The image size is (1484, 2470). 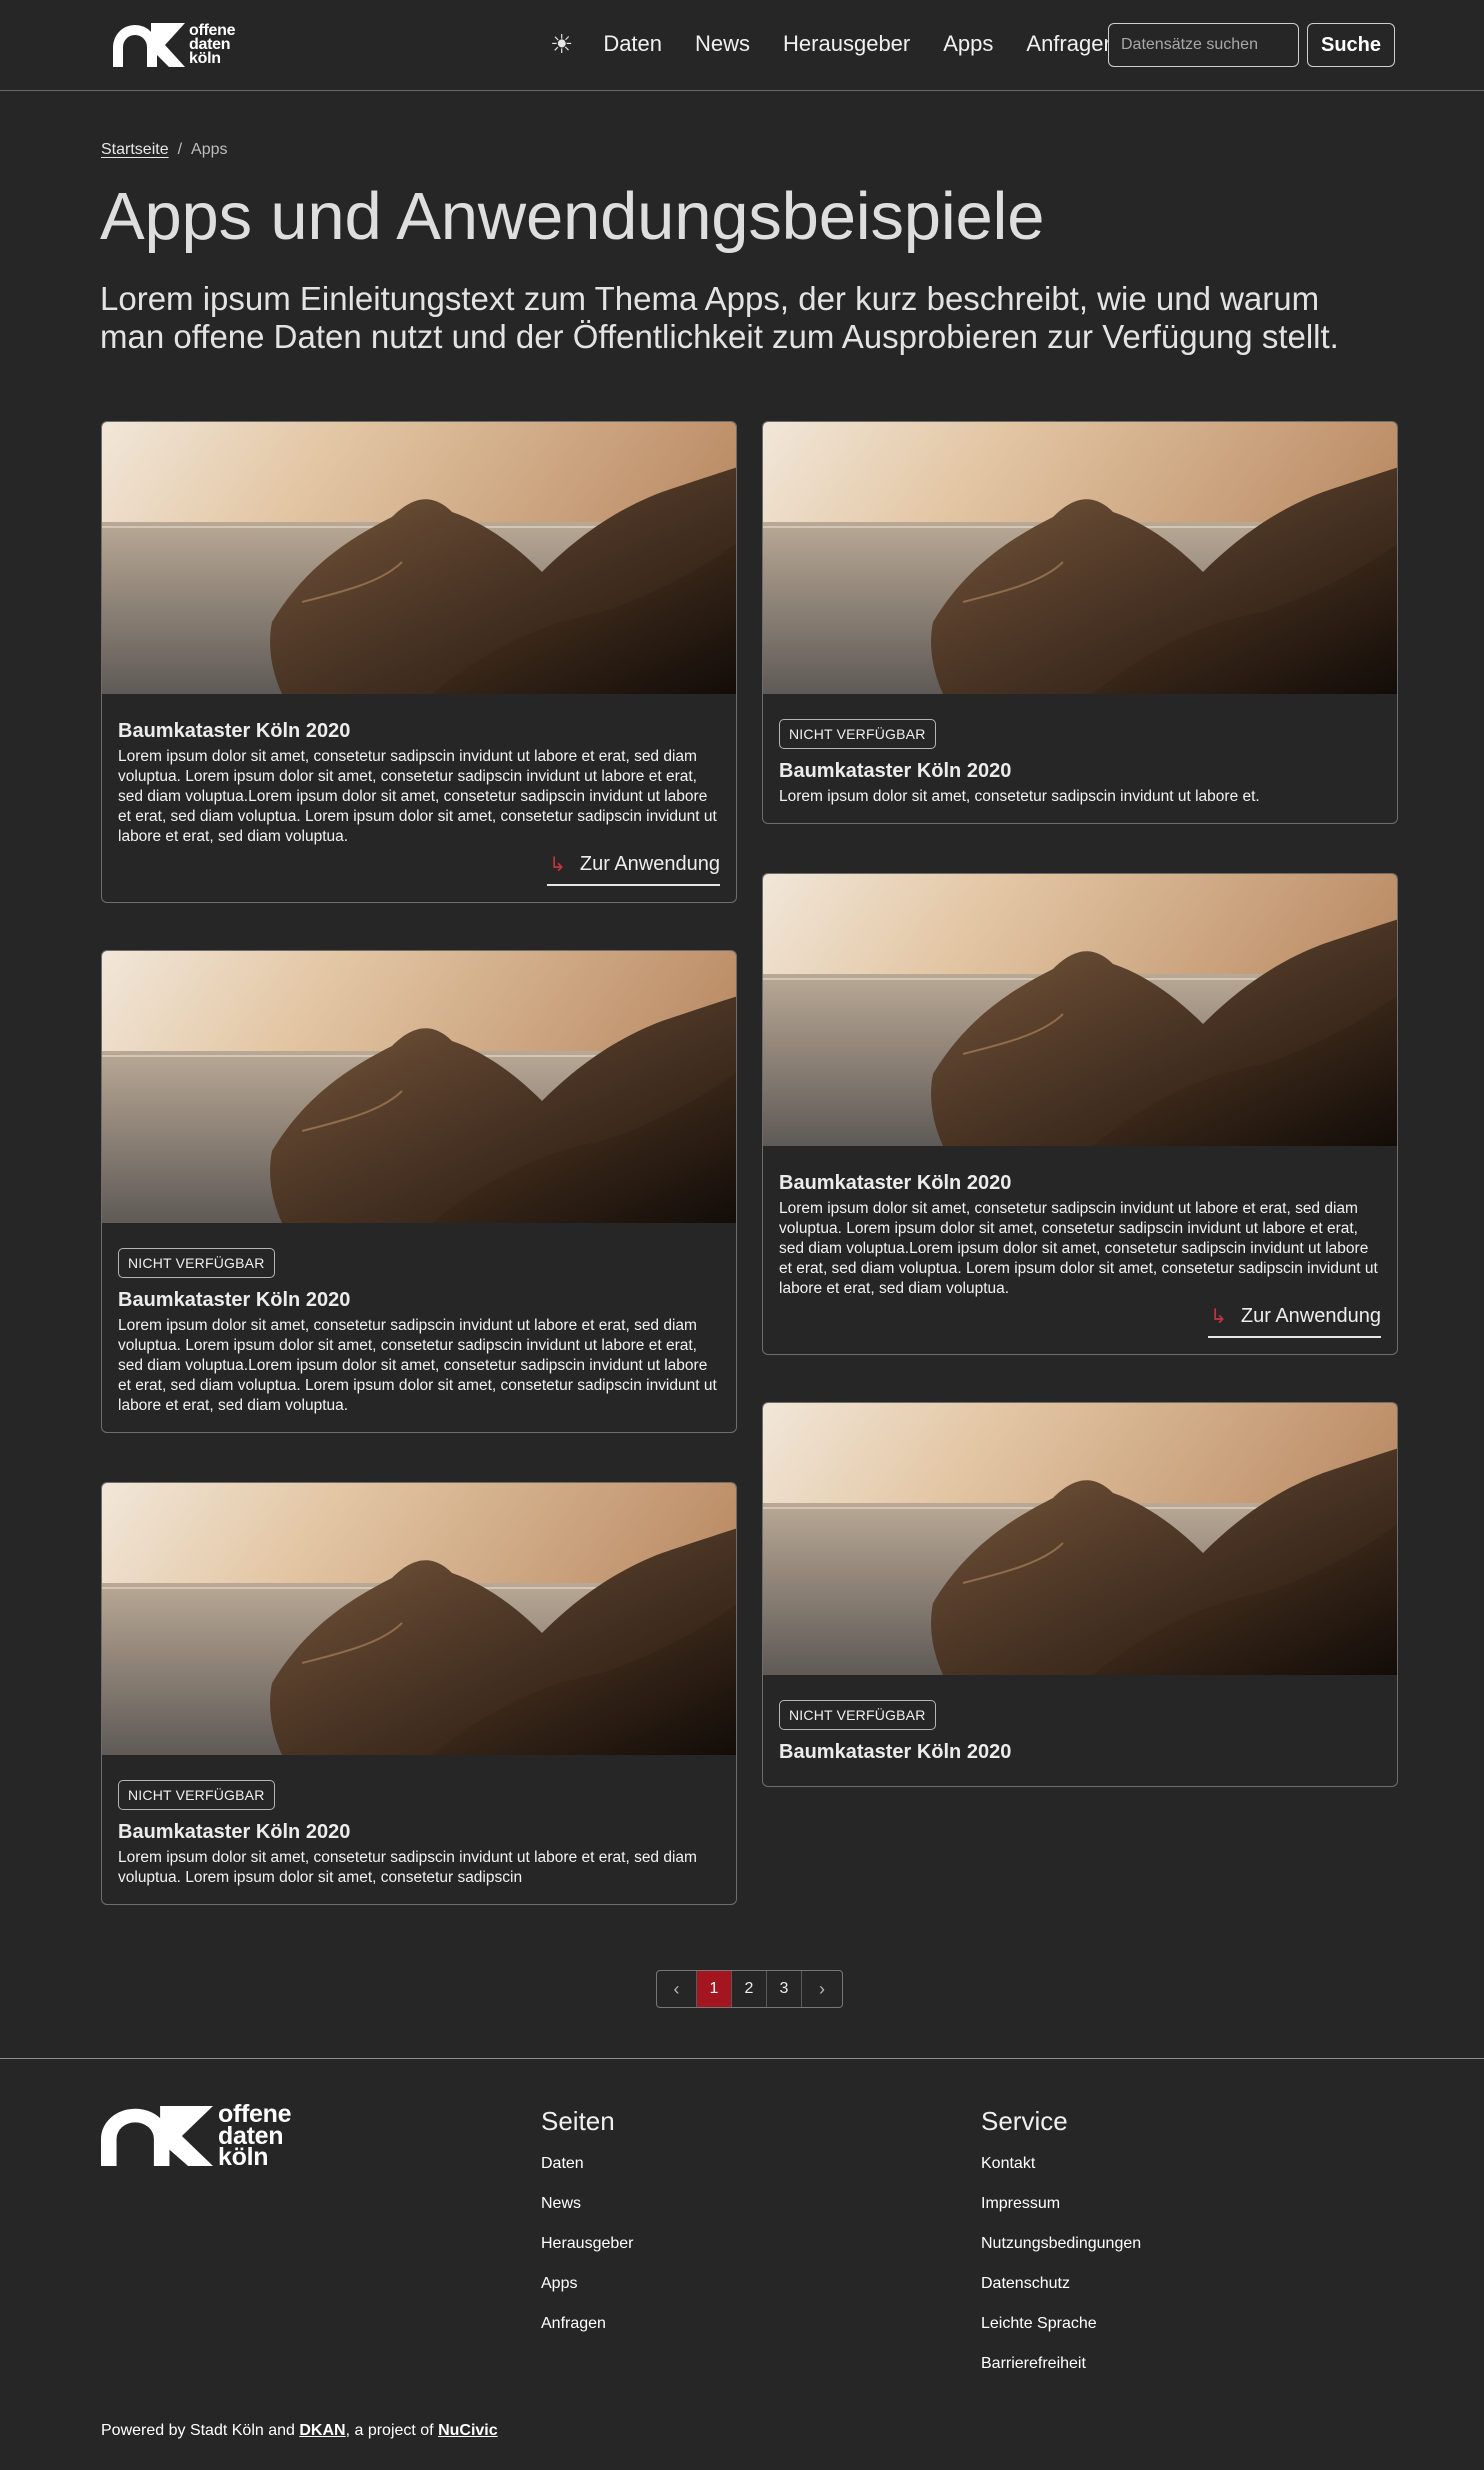 What do you see at coordinates (392, 2430) in the screenshot?
I see `powered-mid: , a project of` at bounding box center [392, 2430].